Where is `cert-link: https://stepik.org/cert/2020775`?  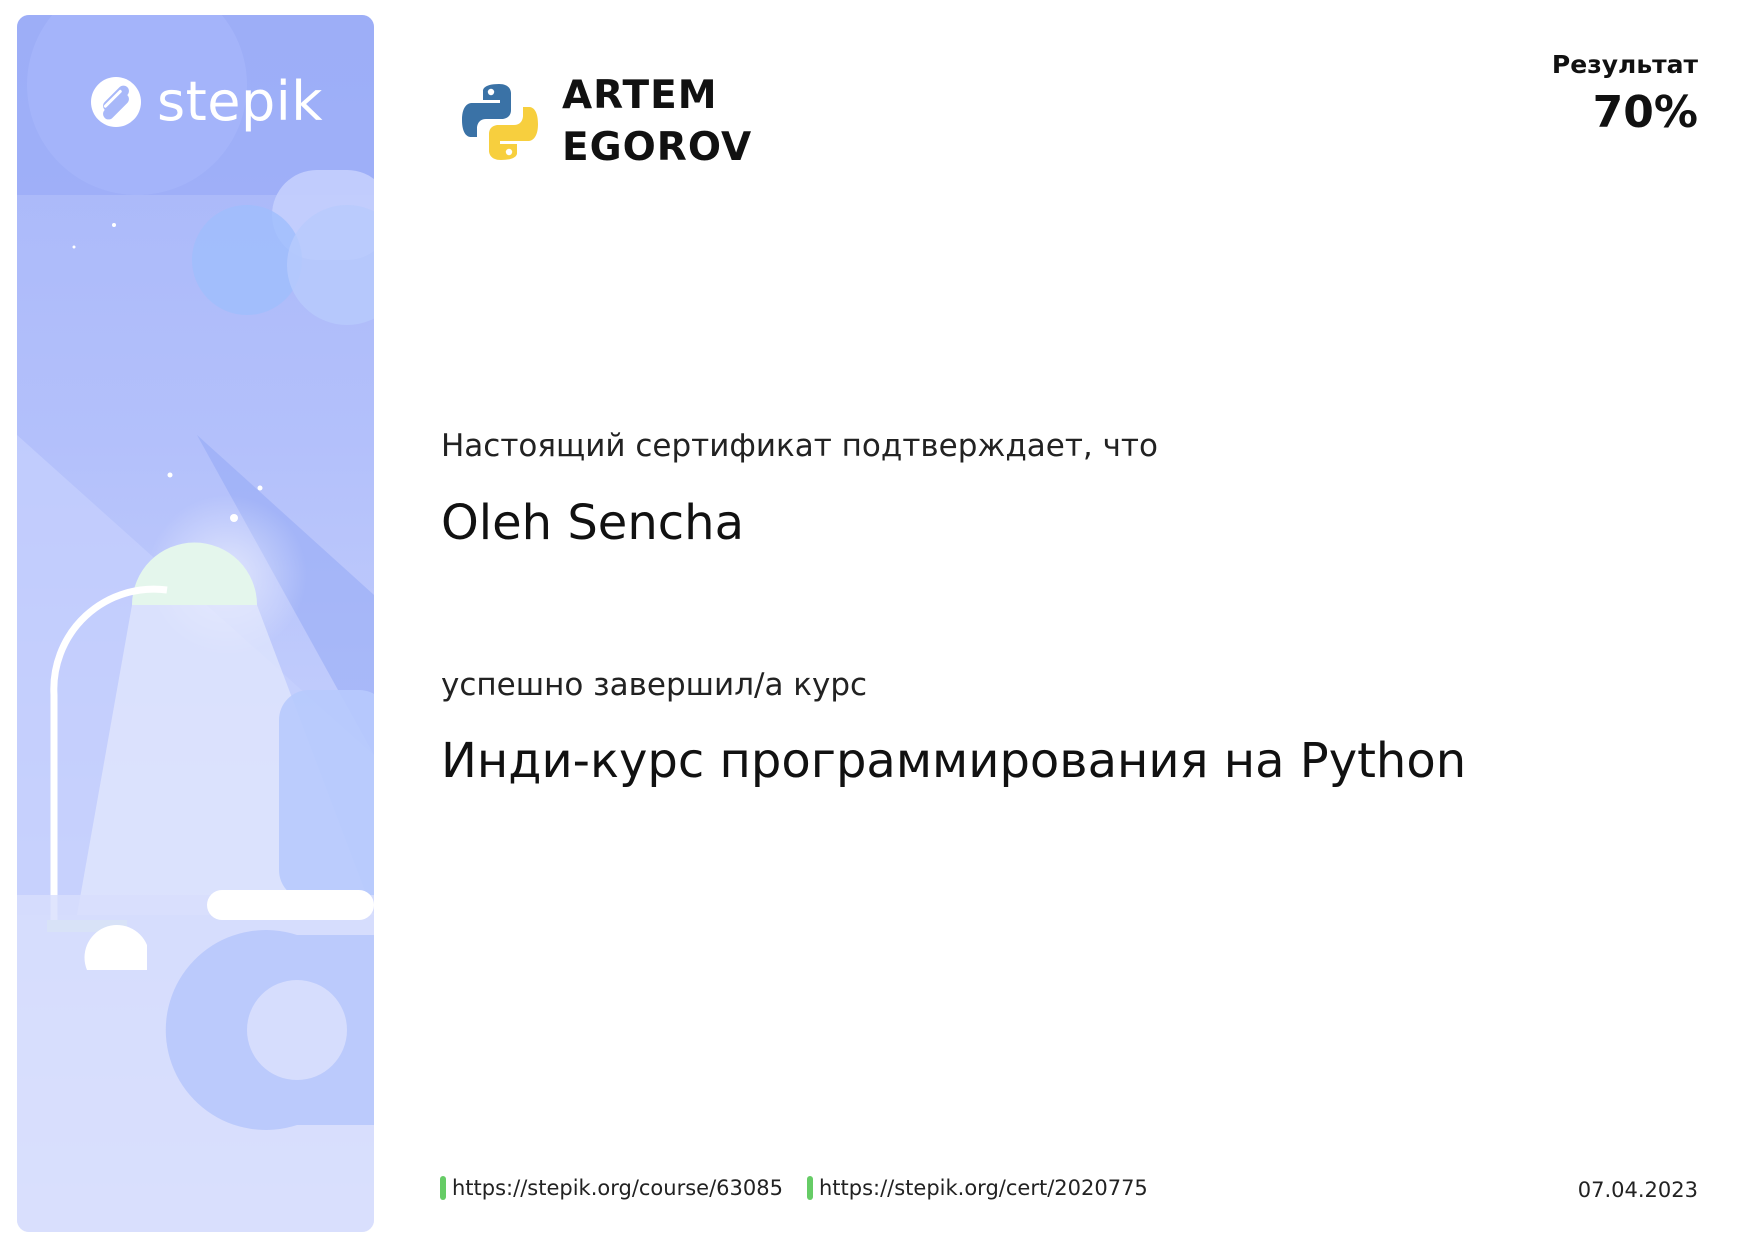
cert-link: https://stepik.org/cert/2020775 is located at coordinates (977, 1188).